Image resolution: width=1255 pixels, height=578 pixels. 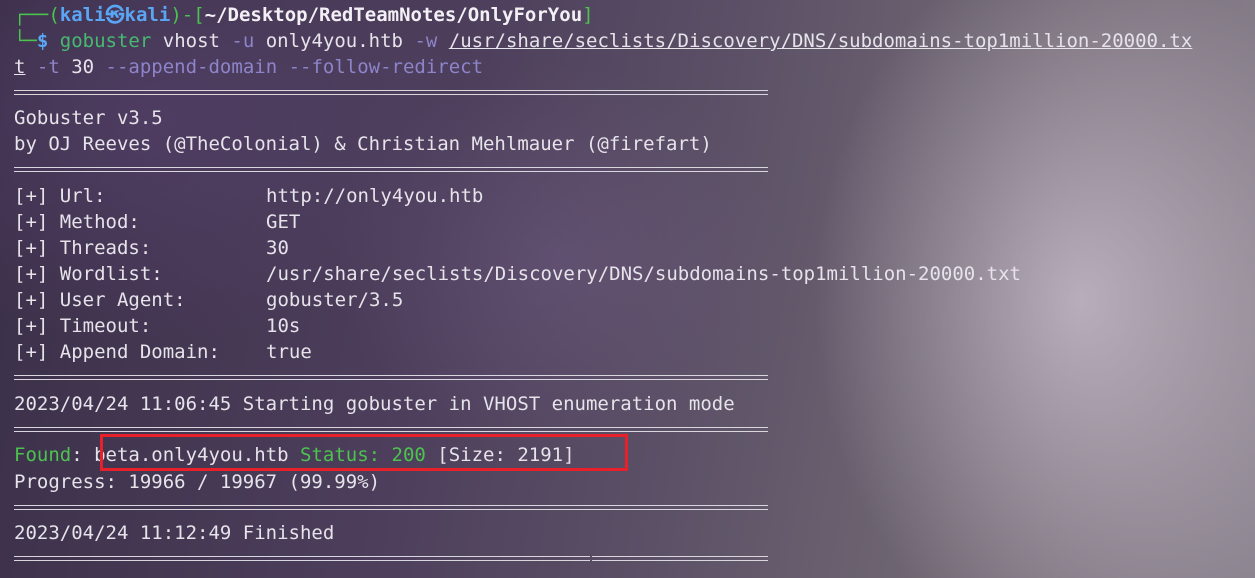 What do you see at coordinates (277, 248) in the screenshot?
I see `config-value: 30` at bounding box center [277, 248].